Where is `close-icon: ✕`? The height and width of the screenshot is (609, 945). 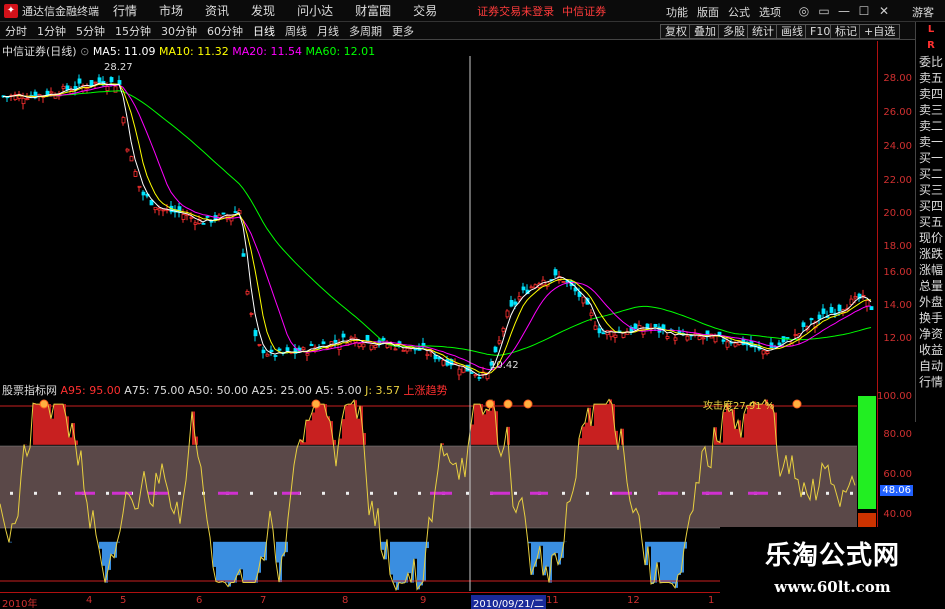 close-icon: ✕ is located at coordinates (884, 11).